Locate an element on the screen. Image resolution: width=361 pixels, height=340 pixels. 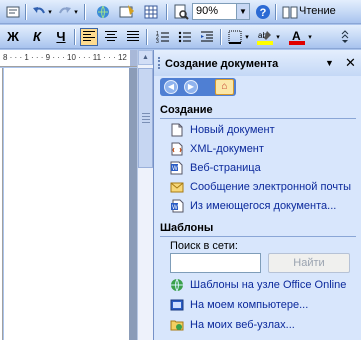
web-folders-icon is located at coordinates (177, 325).